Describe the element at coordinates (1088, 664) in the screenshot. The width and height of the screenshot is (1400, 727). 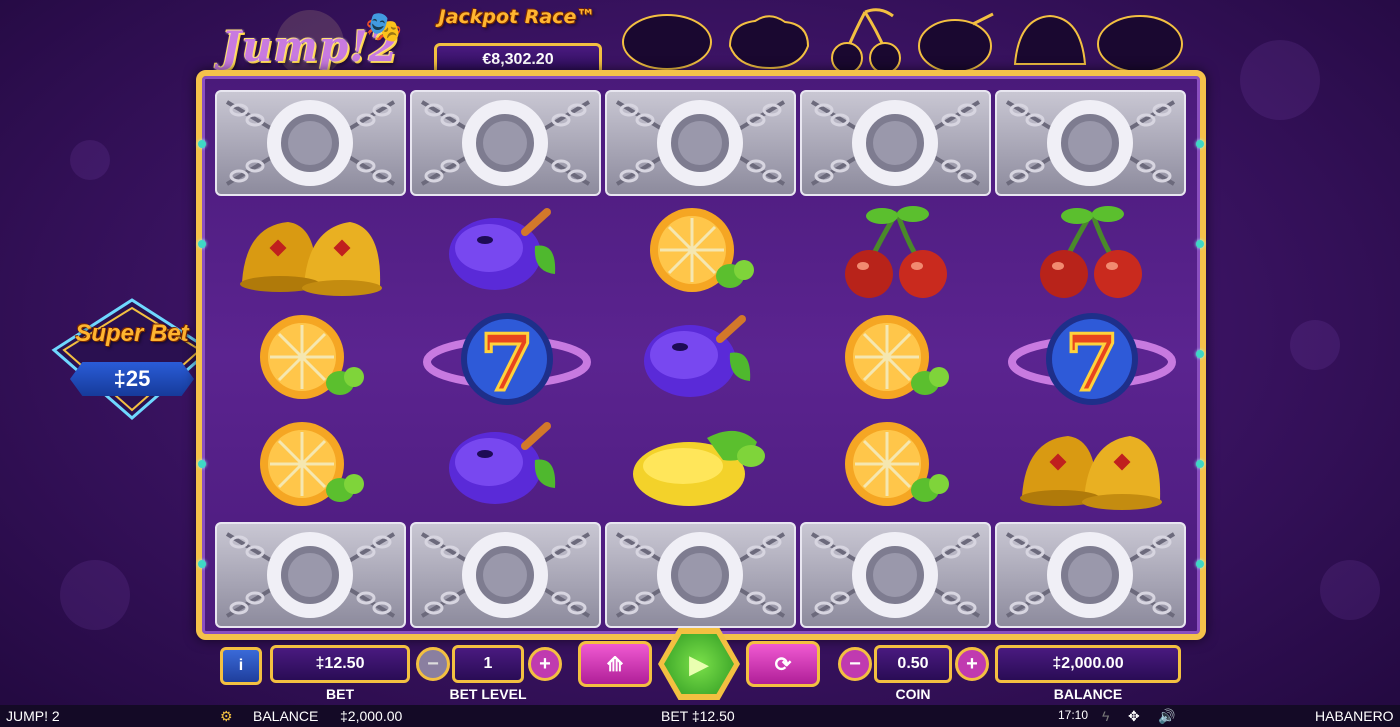
I see `balance-display: ‡2,000.00` at that location.